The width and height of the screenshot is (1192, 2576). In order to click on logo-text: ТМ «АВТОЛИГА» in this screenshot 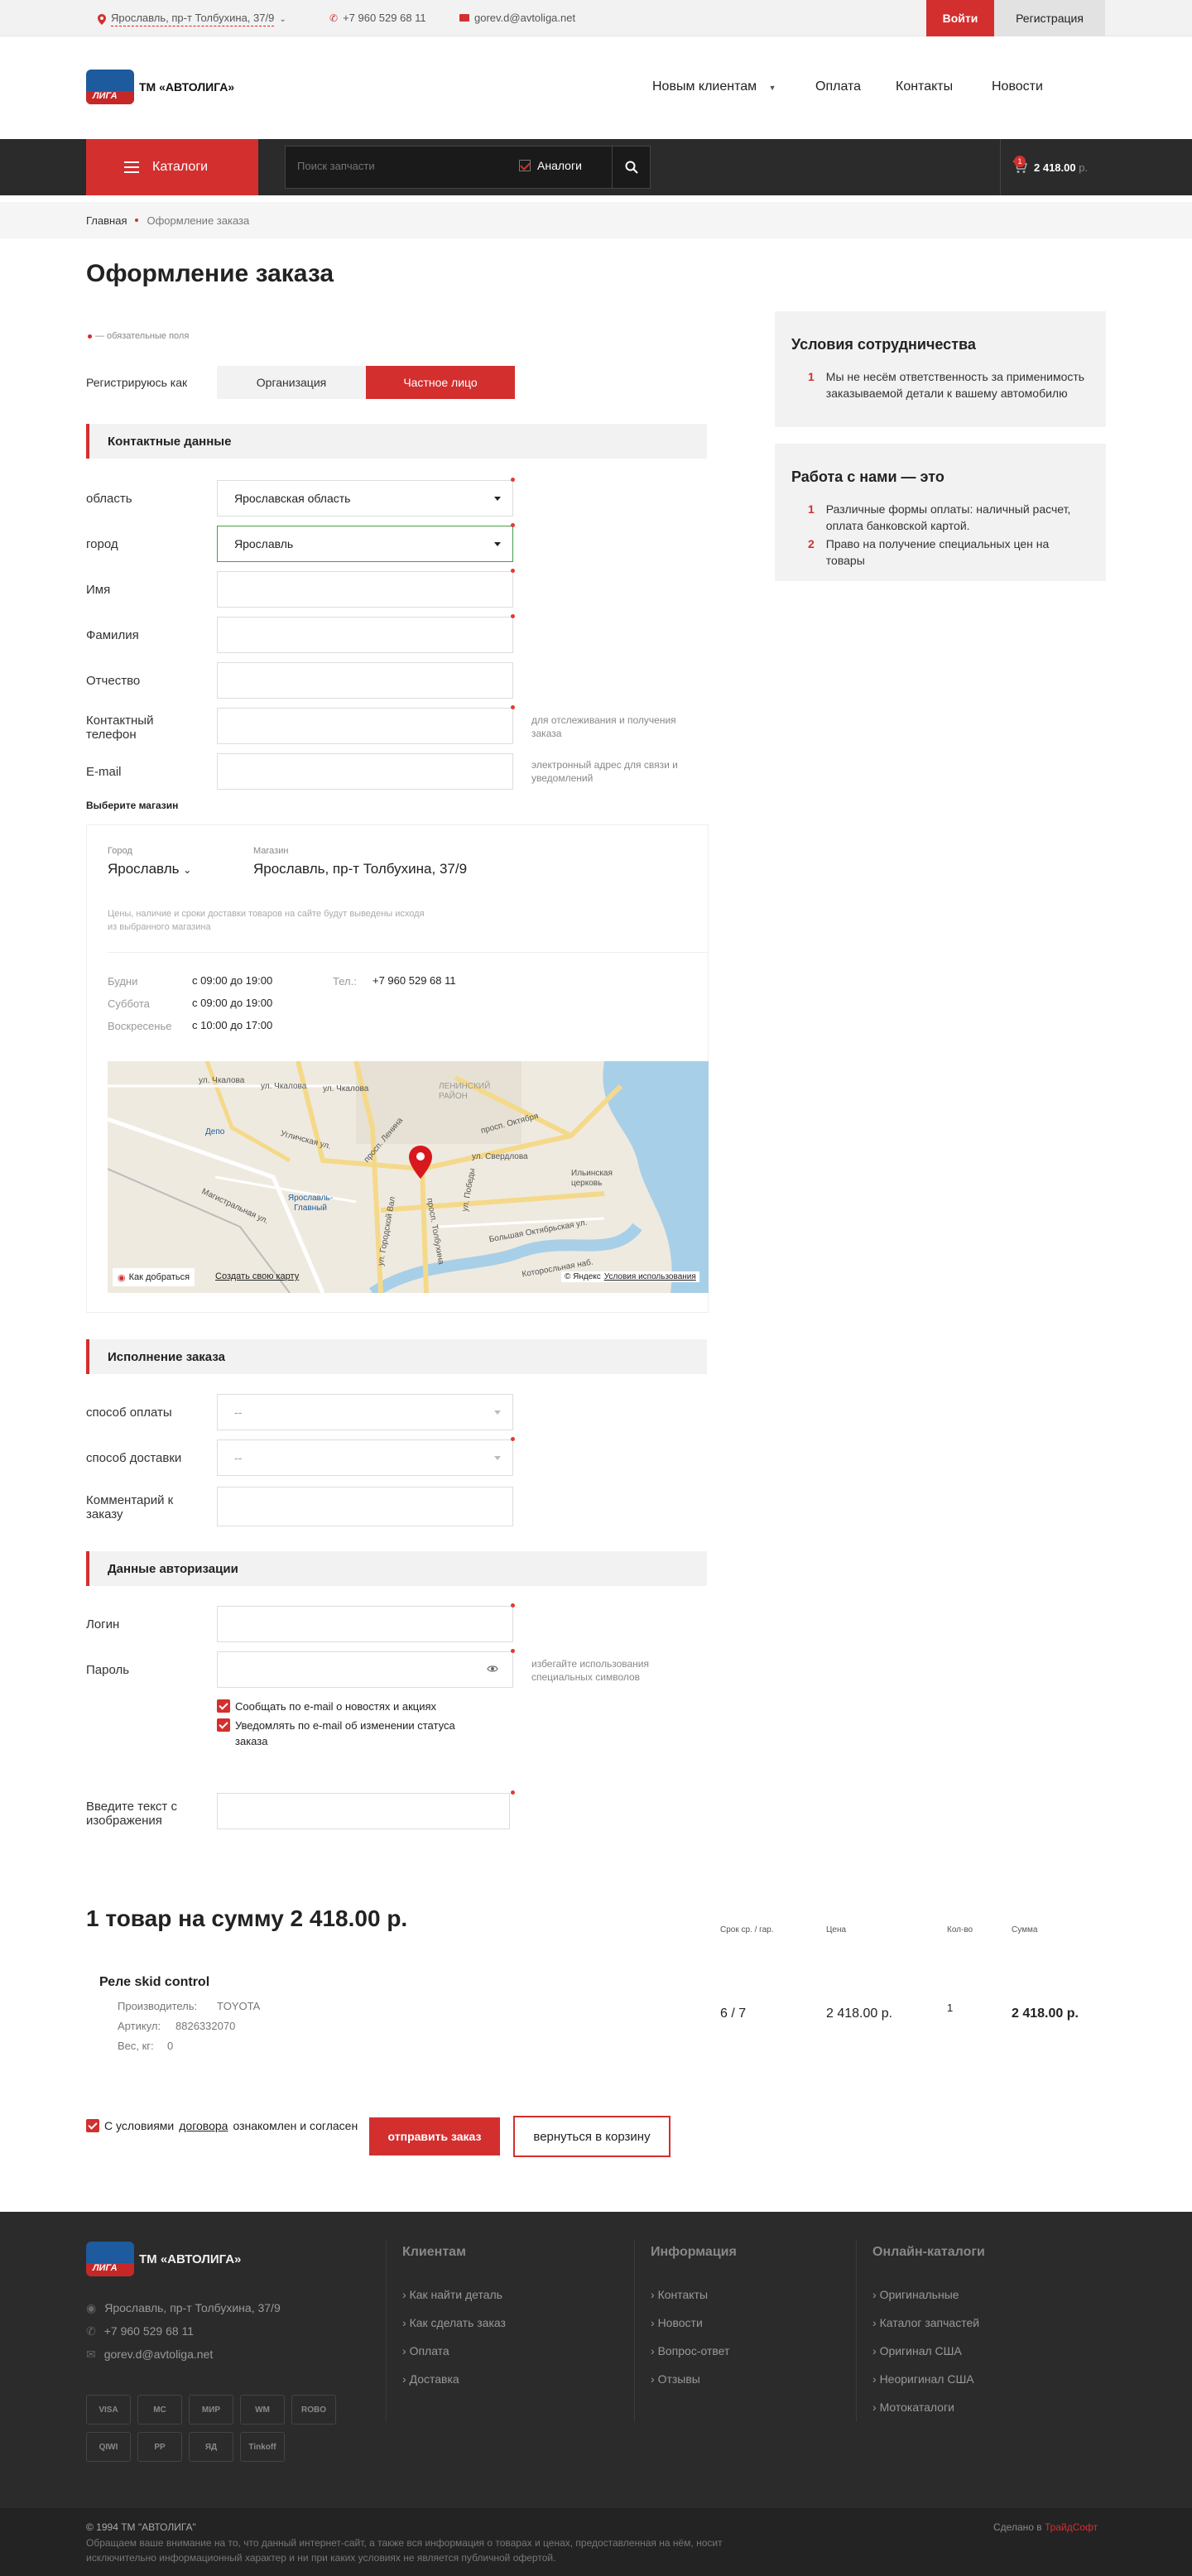, I will do `click(187, 87)`.